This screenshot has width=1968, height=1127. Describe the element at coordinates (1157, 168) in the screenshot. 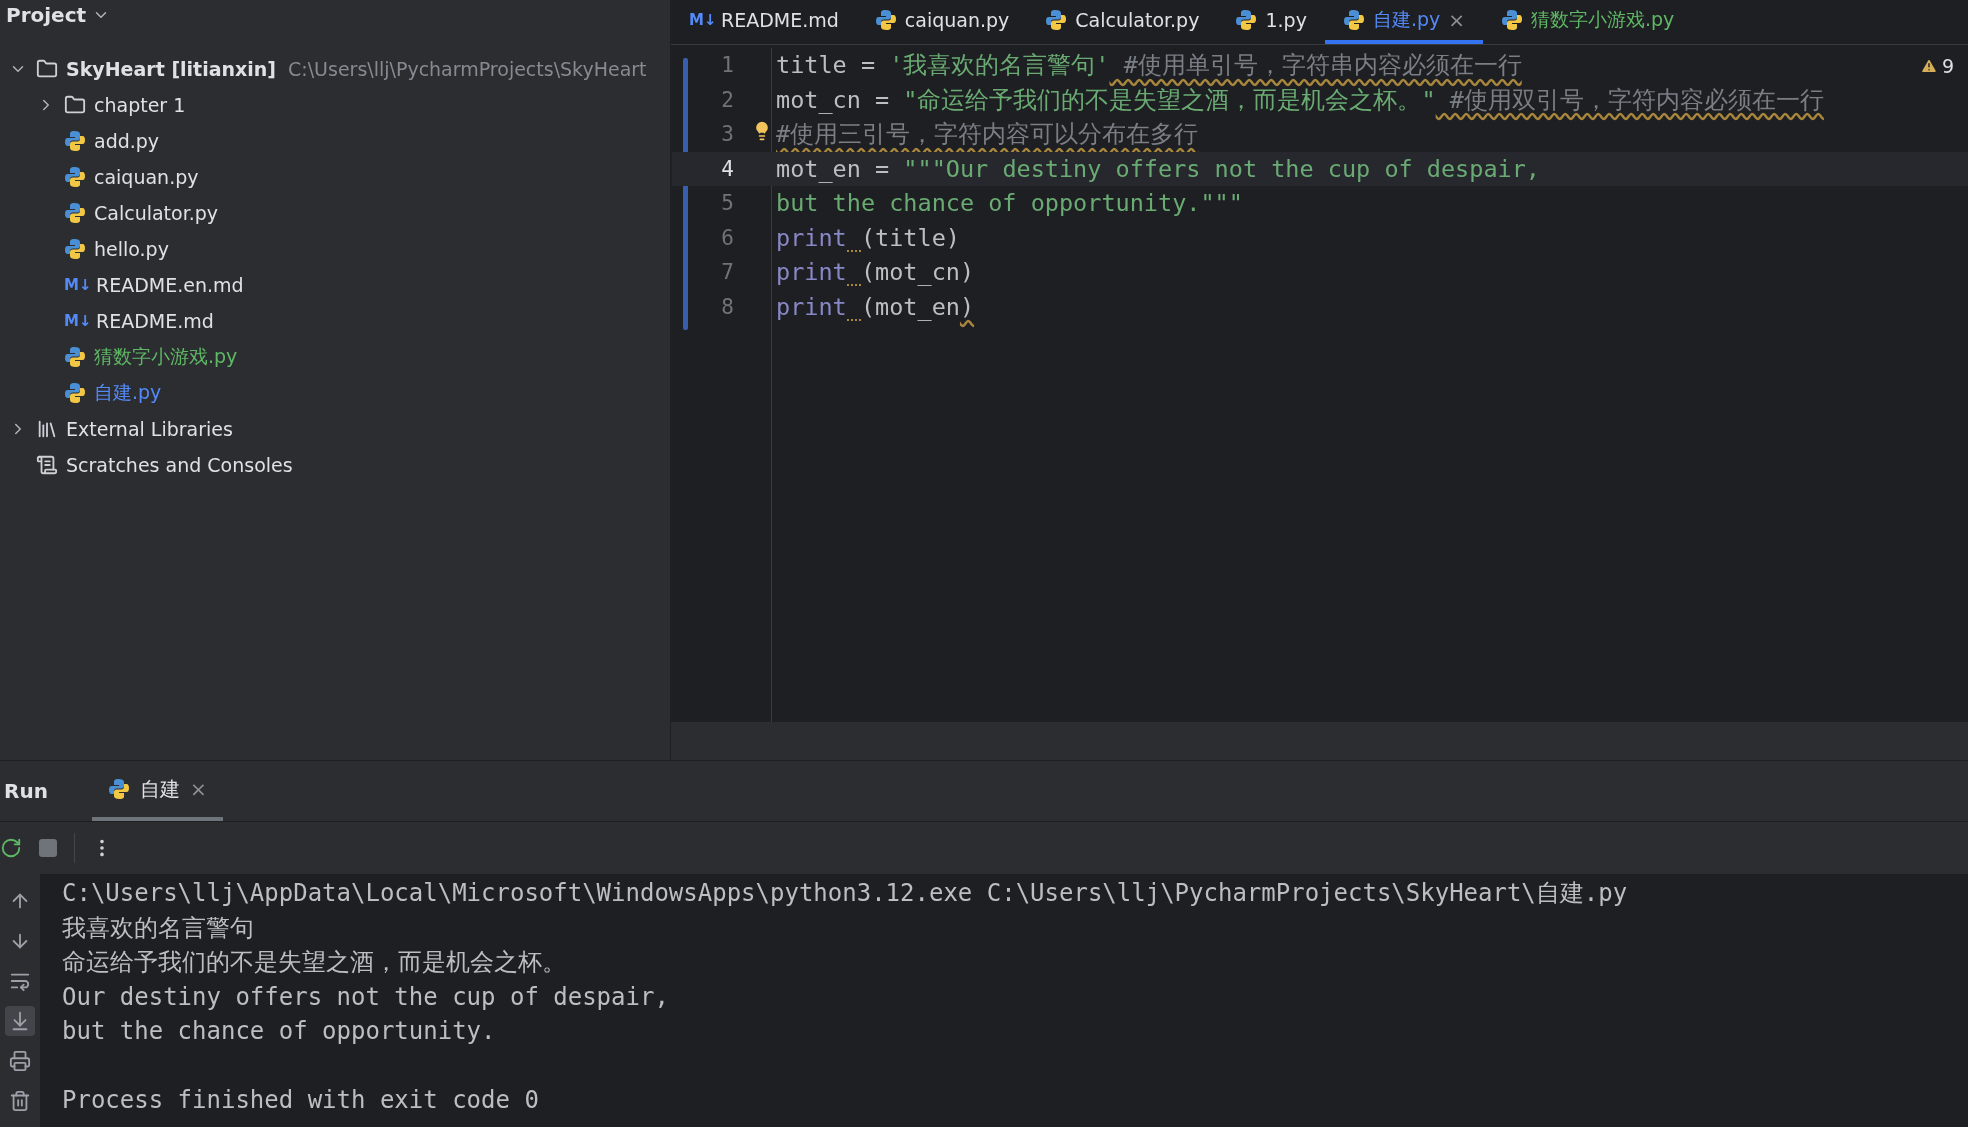

I see `code-line: mot_en = """Our destiny offers not the cup of despair,` at that location.